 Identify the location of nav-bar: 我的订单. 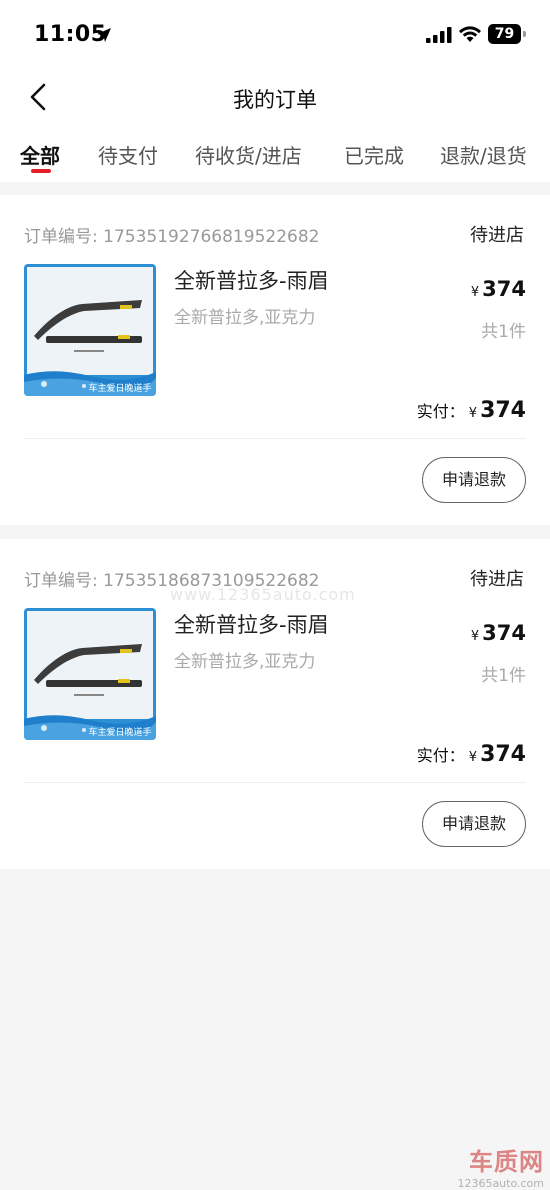
(275, 98).